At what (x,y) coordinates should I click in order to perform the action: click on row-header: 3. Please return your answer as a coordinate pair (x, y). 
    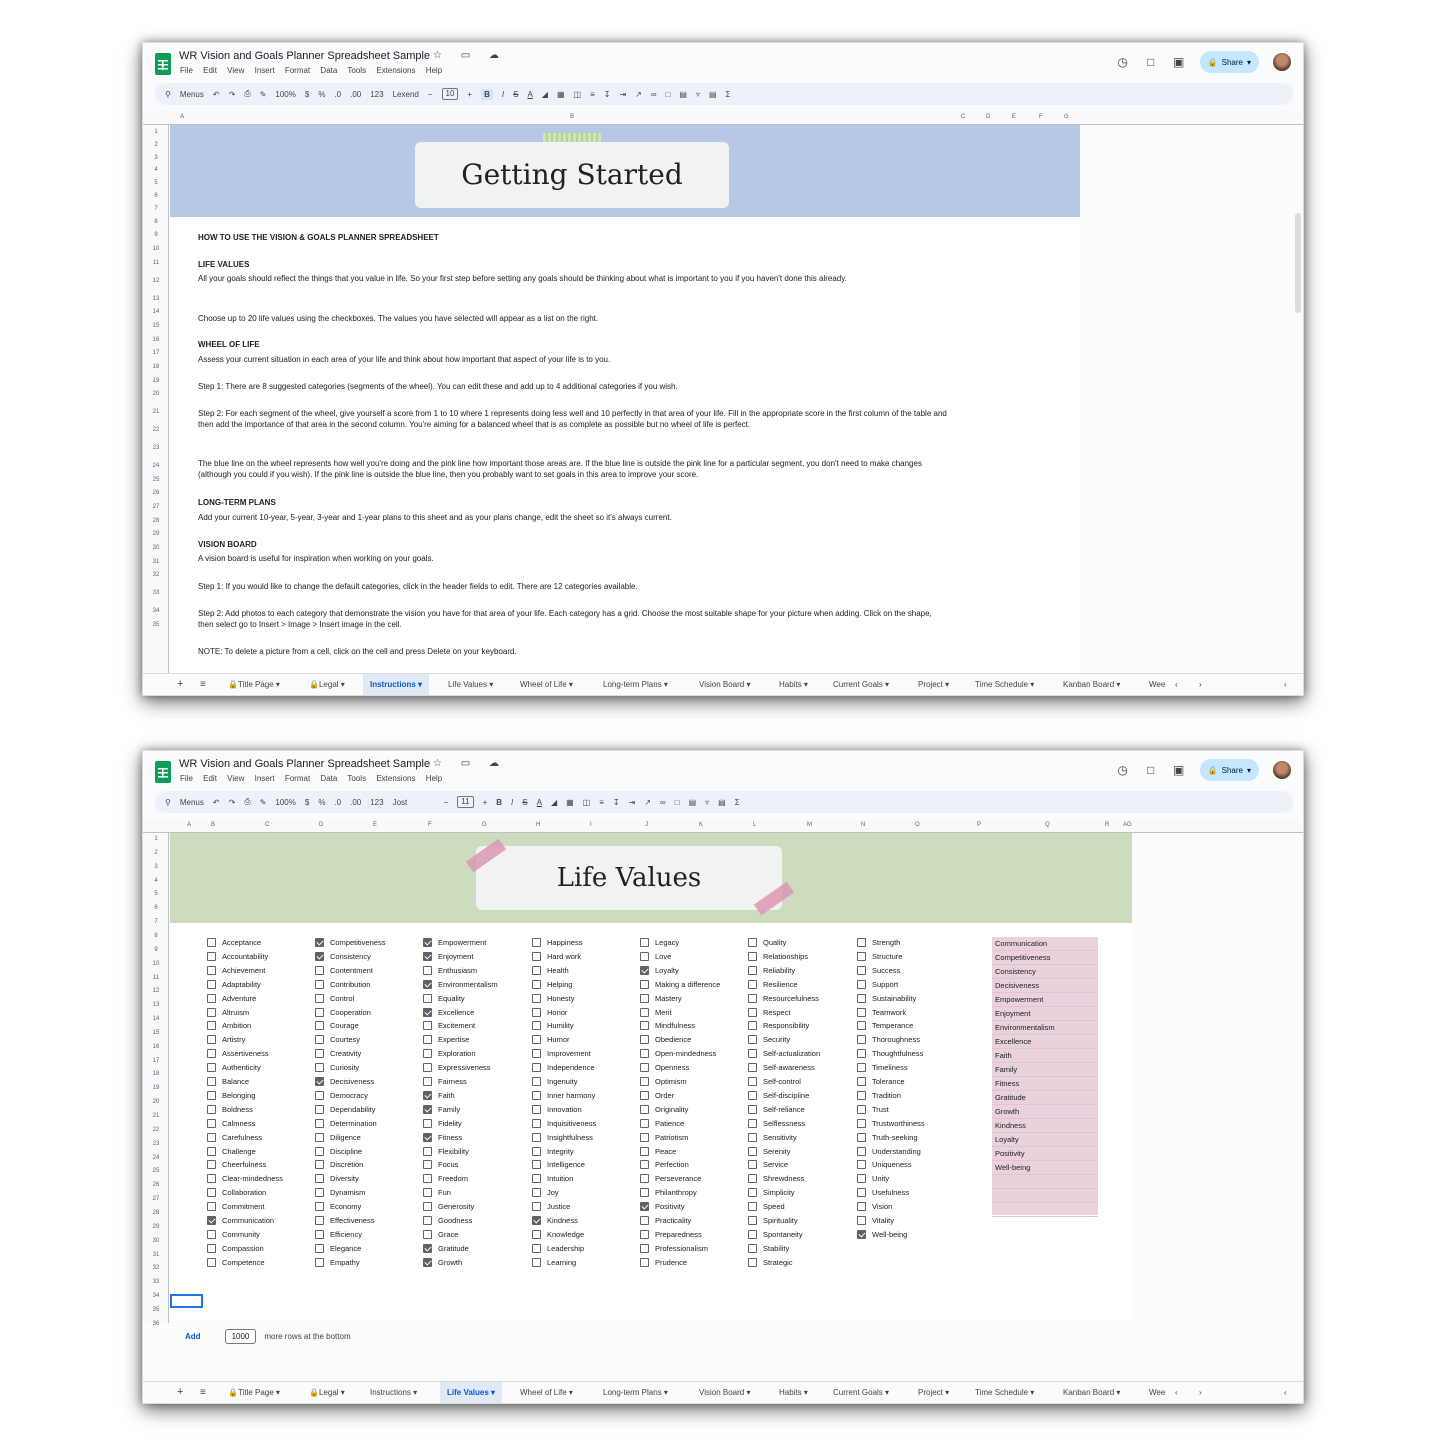
    Looking at the image, I should click on (156, 158).